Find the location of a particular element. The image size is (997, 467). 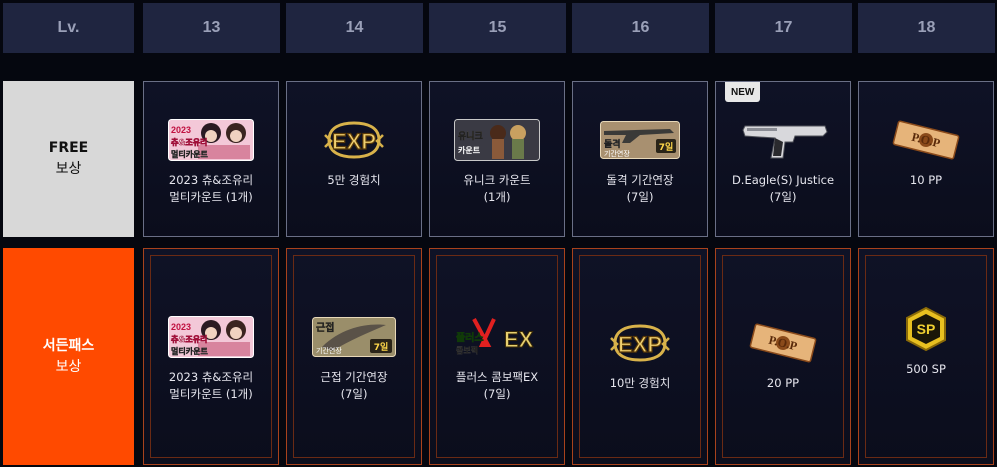

reward-name: 근접 기간연장 (7일) is located at coordinates (354, 386).